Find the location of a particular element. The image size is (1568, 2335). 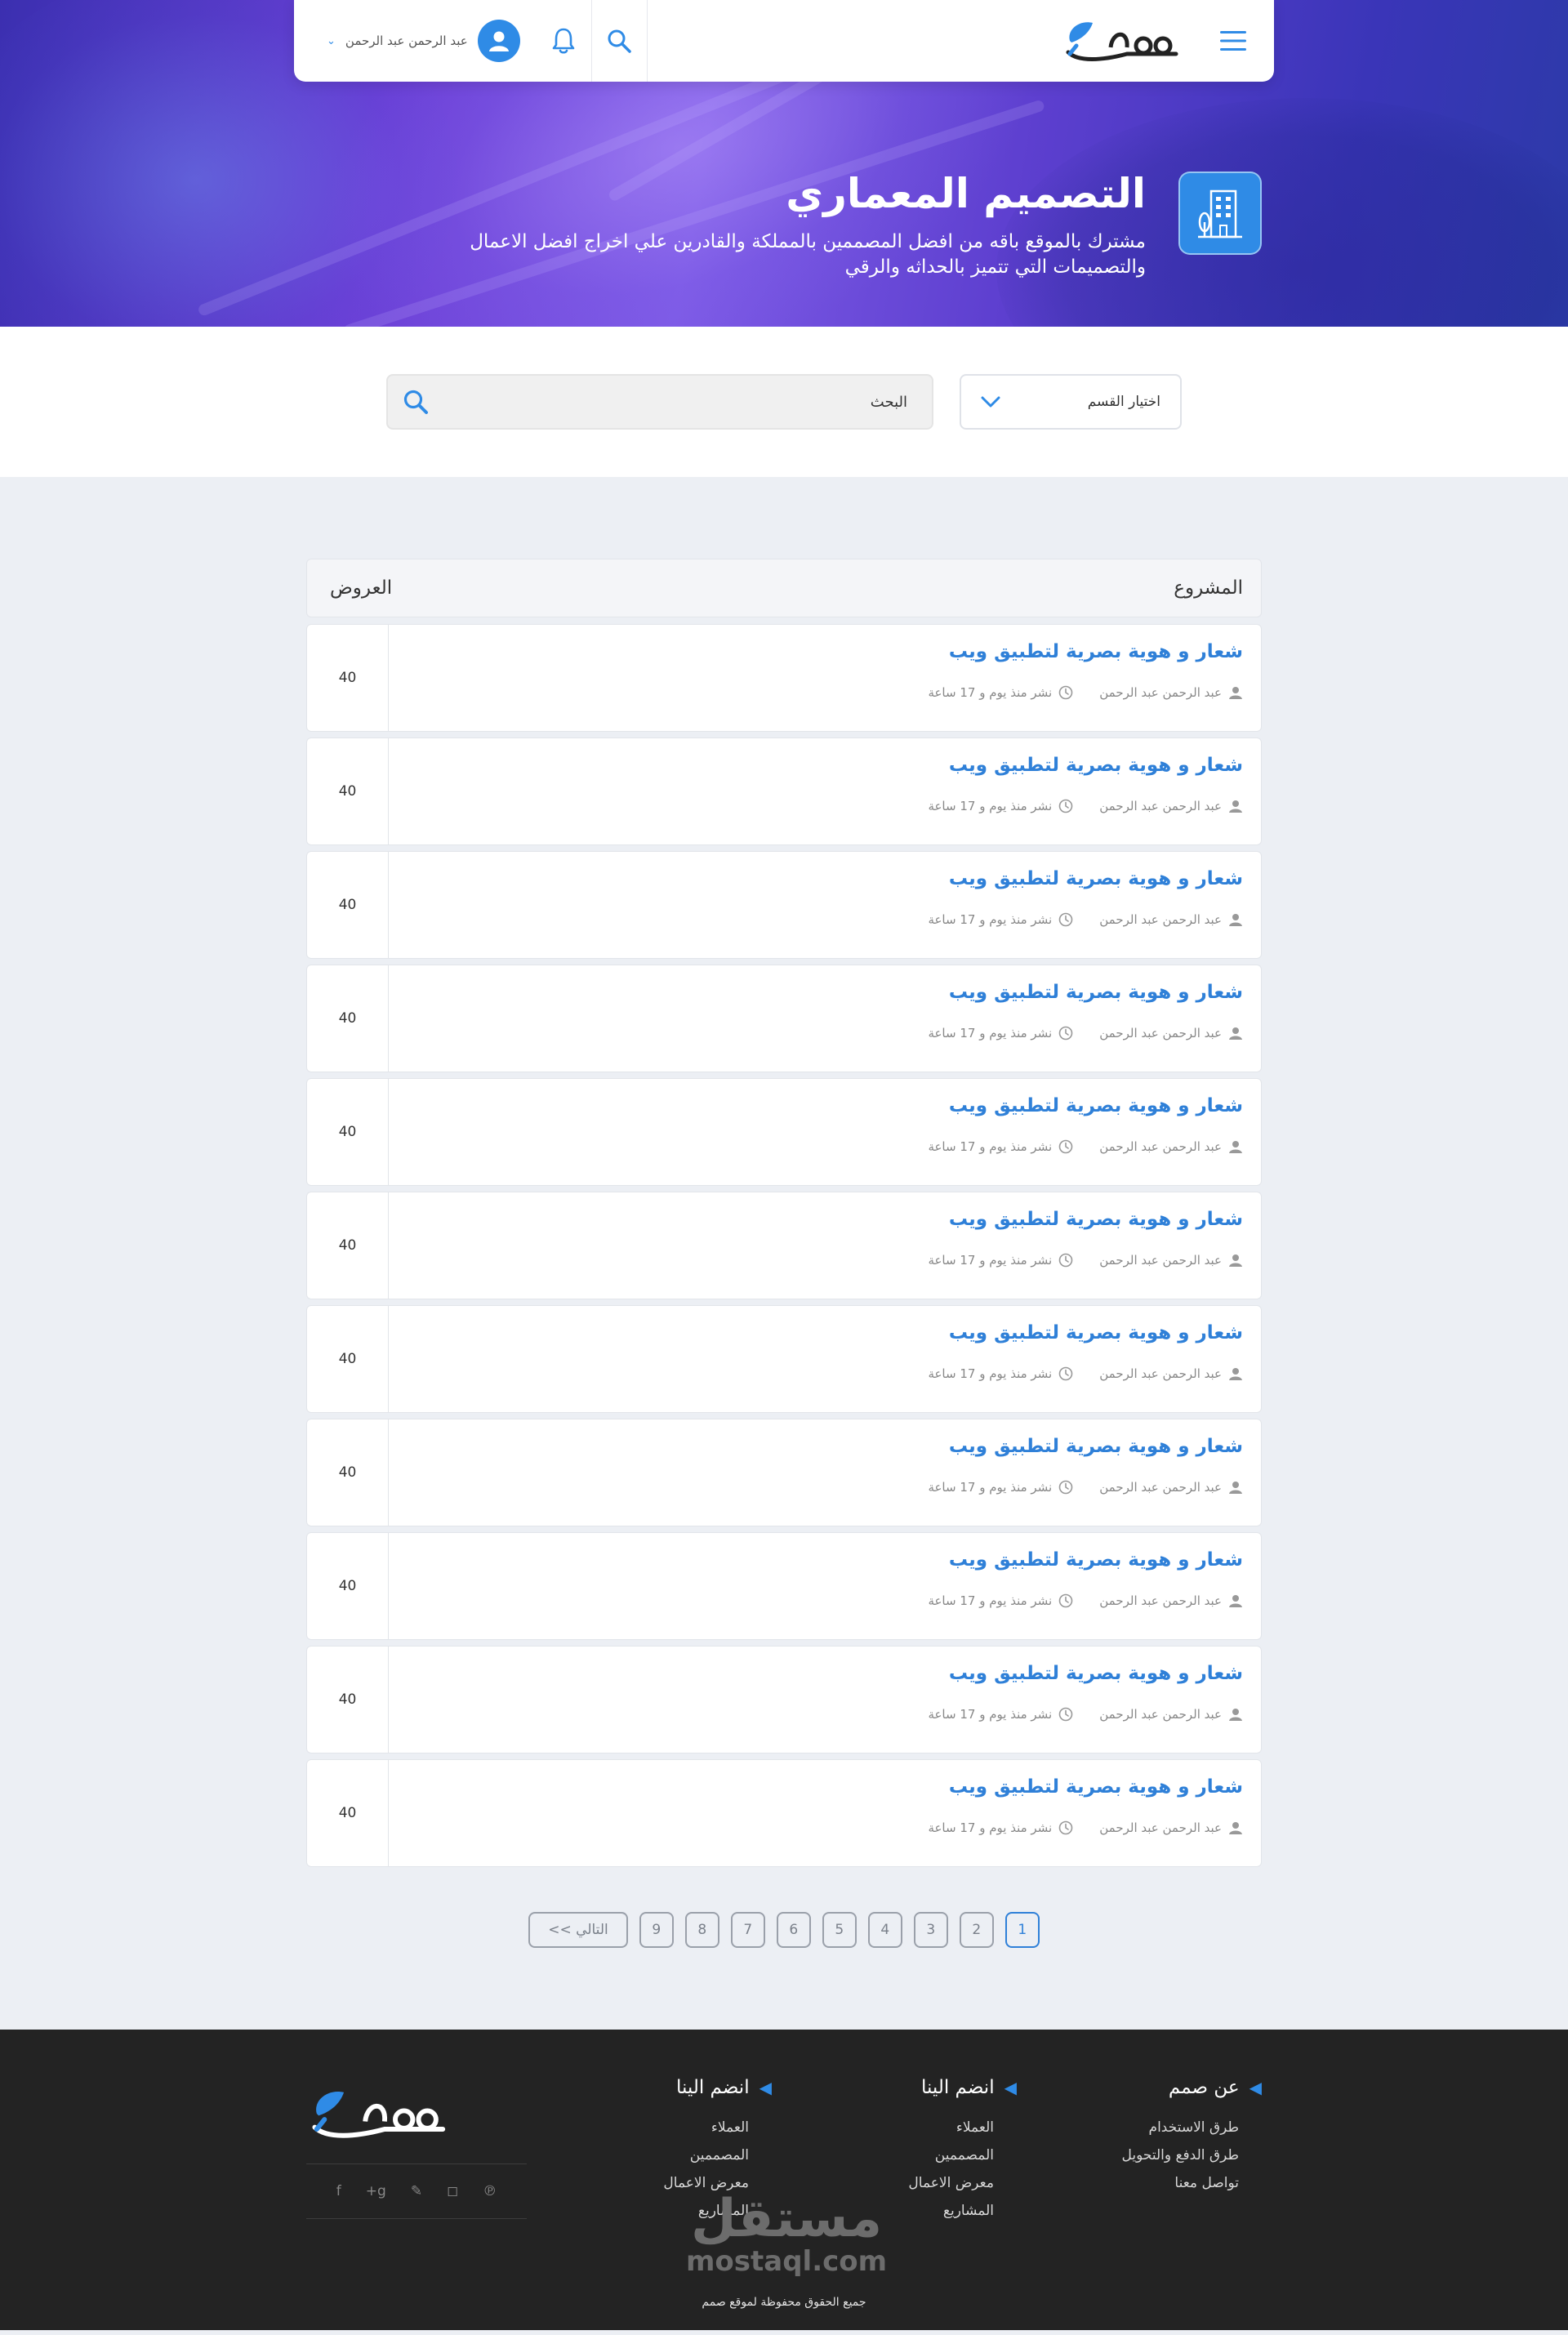

search-icon is located at coordinates (416, 402).